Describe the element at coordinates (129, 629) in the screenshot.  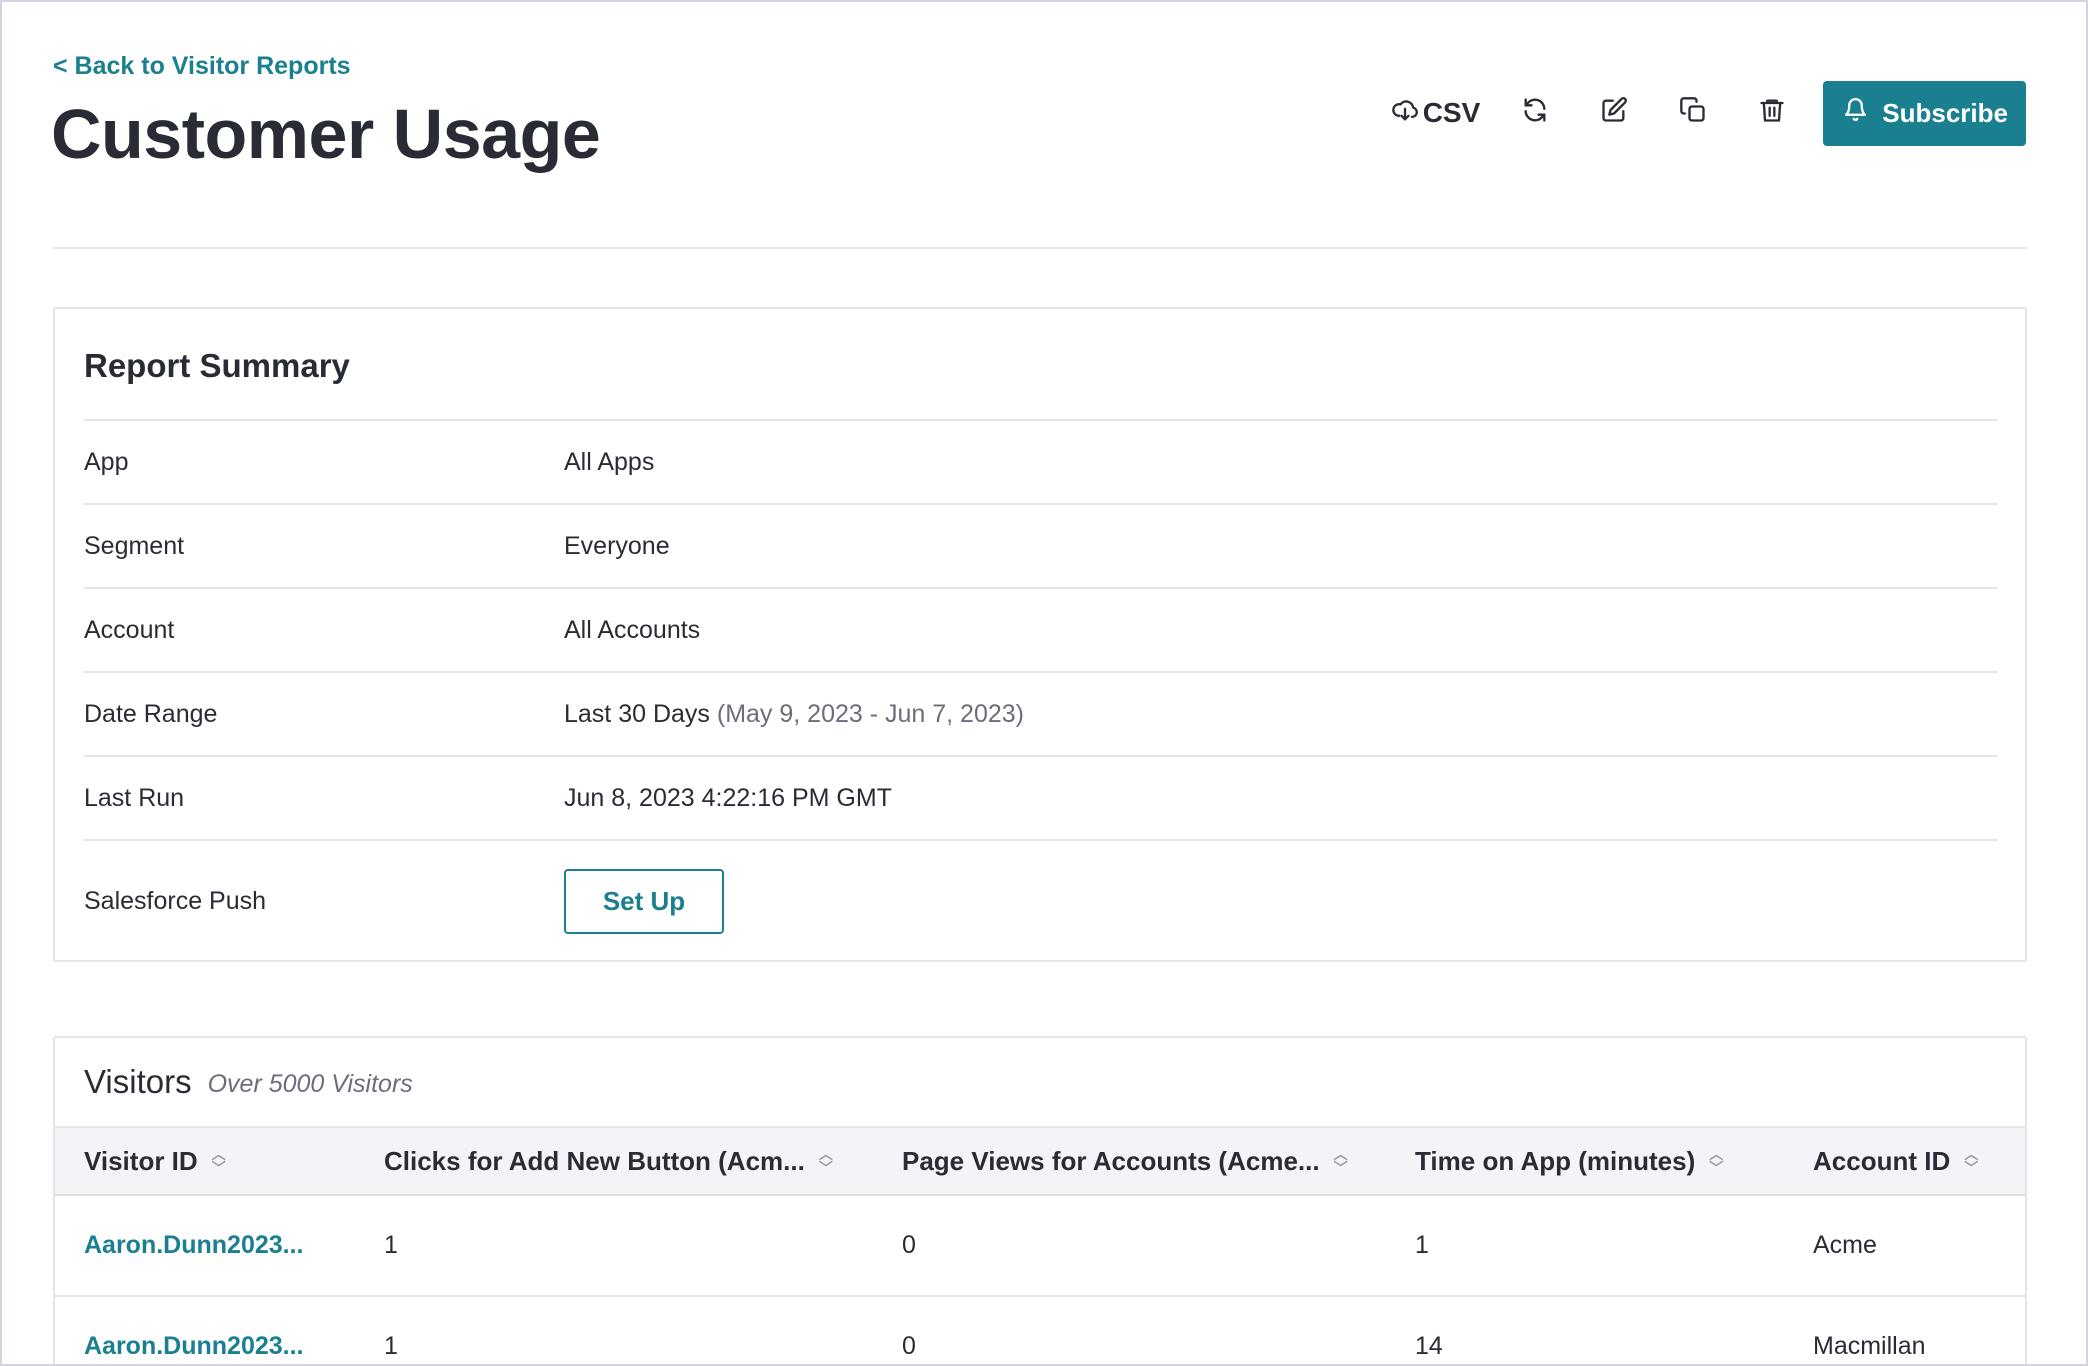
I see `summary-label: Account` at that location.